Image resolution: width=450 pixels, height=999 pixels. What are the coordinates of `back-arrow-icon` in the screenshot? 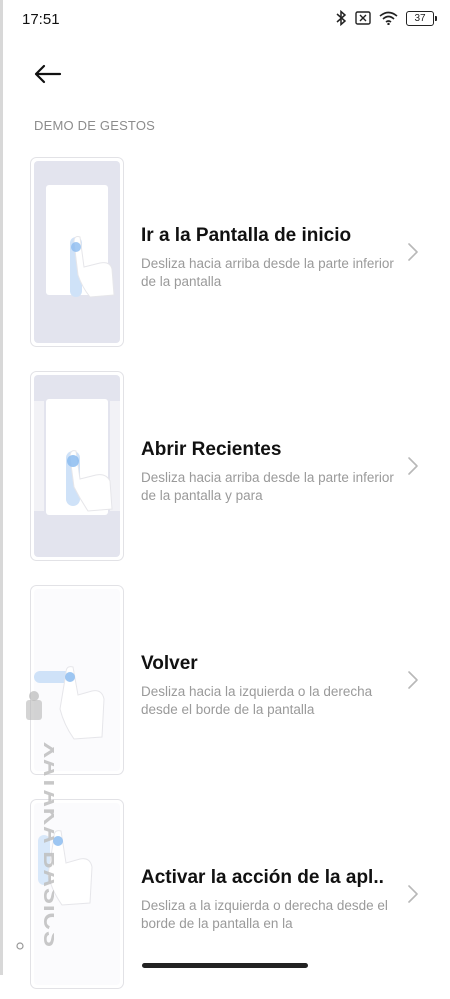 It's located at (48, 74).